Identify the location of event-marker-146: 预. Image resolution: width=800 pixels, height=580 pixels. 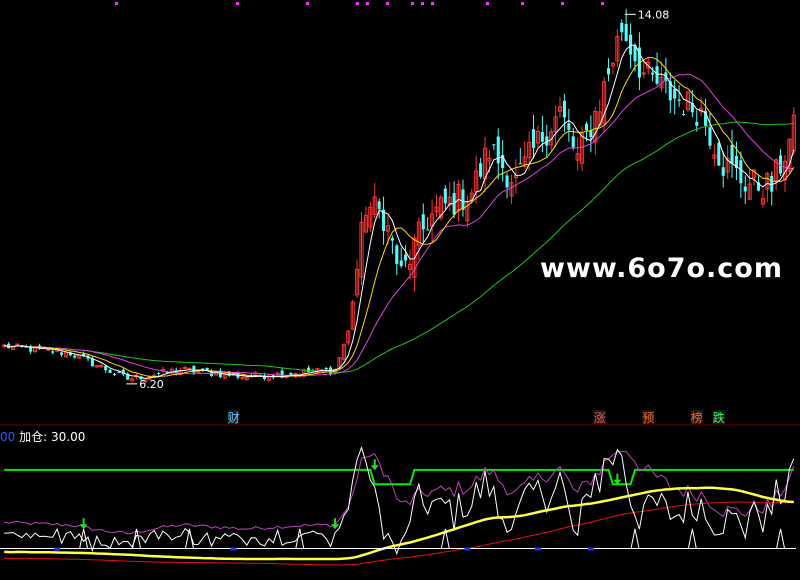
(648, 418).